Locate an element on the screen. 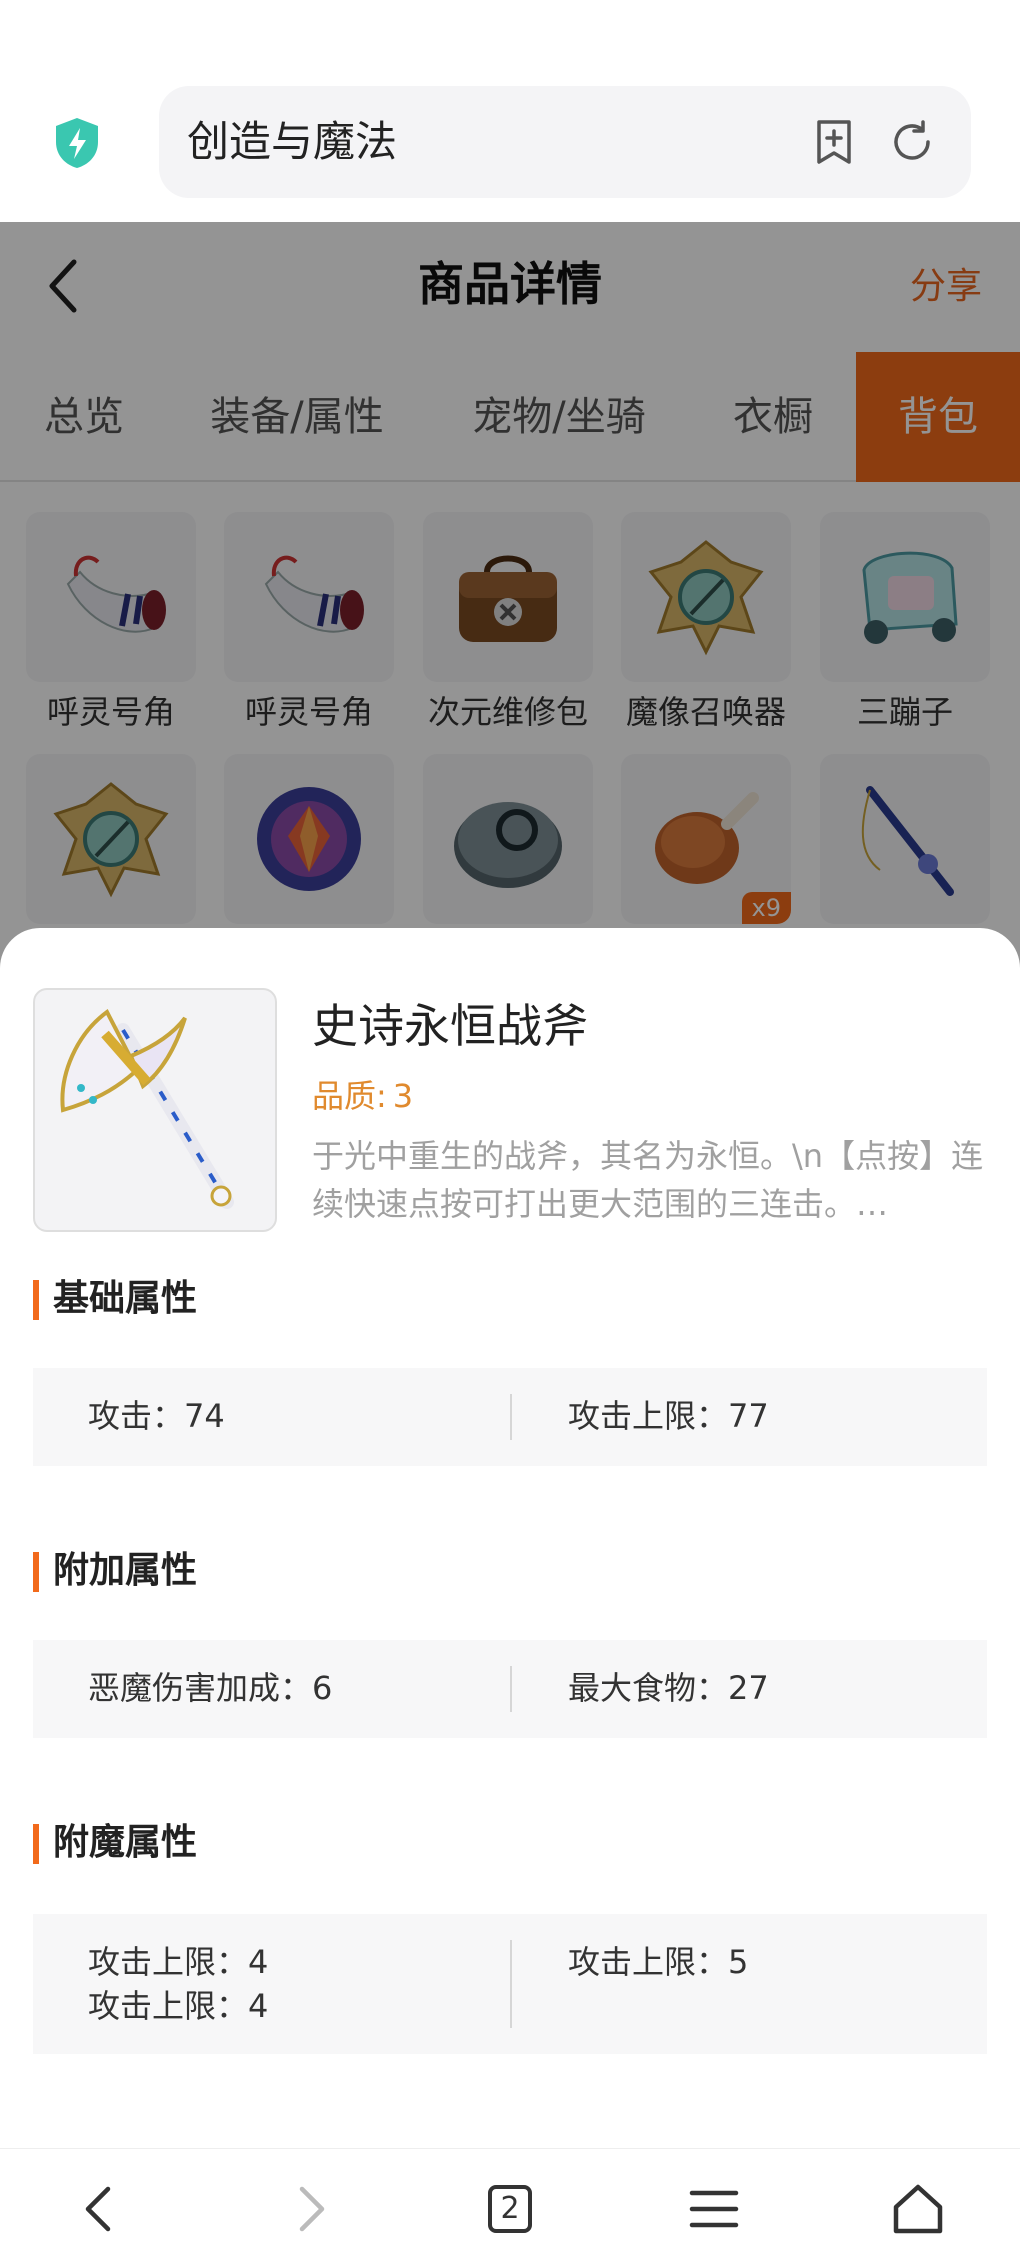  attr-col-right: 最大食物：27 is located at coordinates (788, 1688).